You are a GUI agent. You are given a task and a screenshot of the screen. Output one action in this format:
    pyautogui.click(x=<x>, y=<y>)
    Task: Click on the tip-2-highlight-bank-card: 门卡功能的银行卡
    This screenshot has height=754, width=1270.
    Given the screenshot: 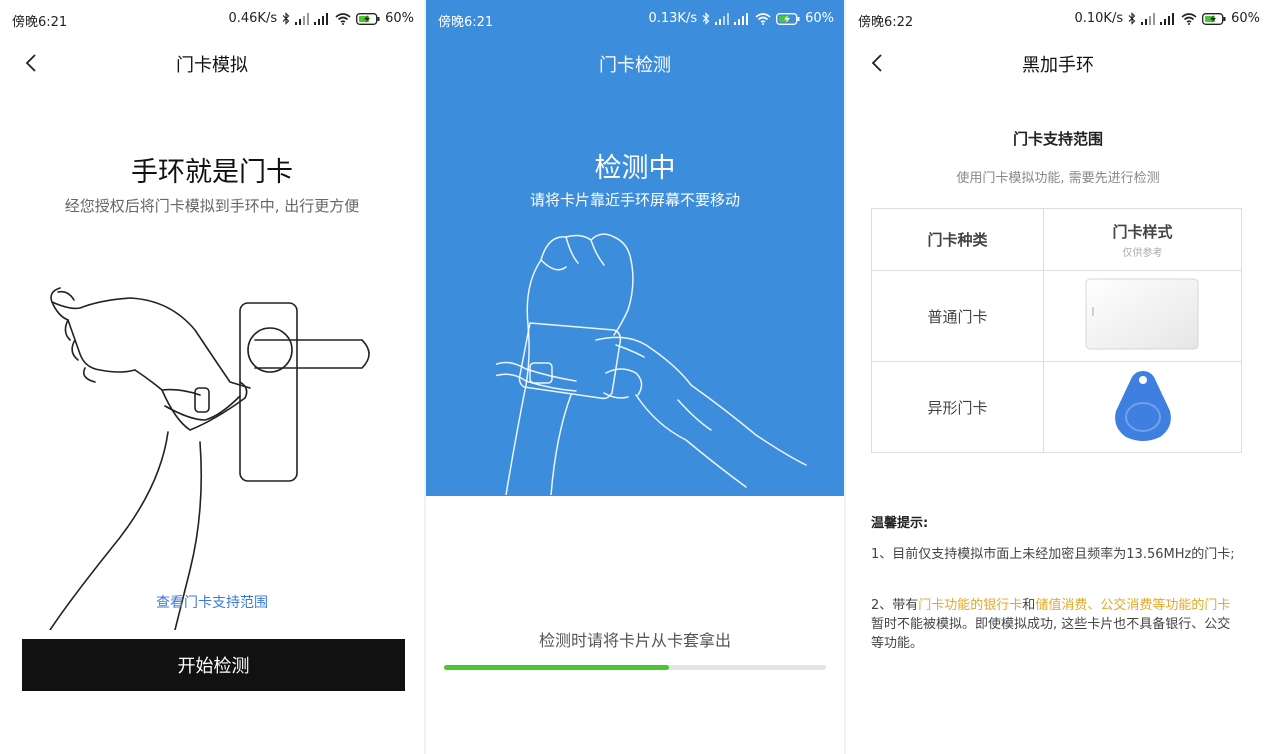 What is the action you would take?
    pyautogui.click(x=970, y=605)
    